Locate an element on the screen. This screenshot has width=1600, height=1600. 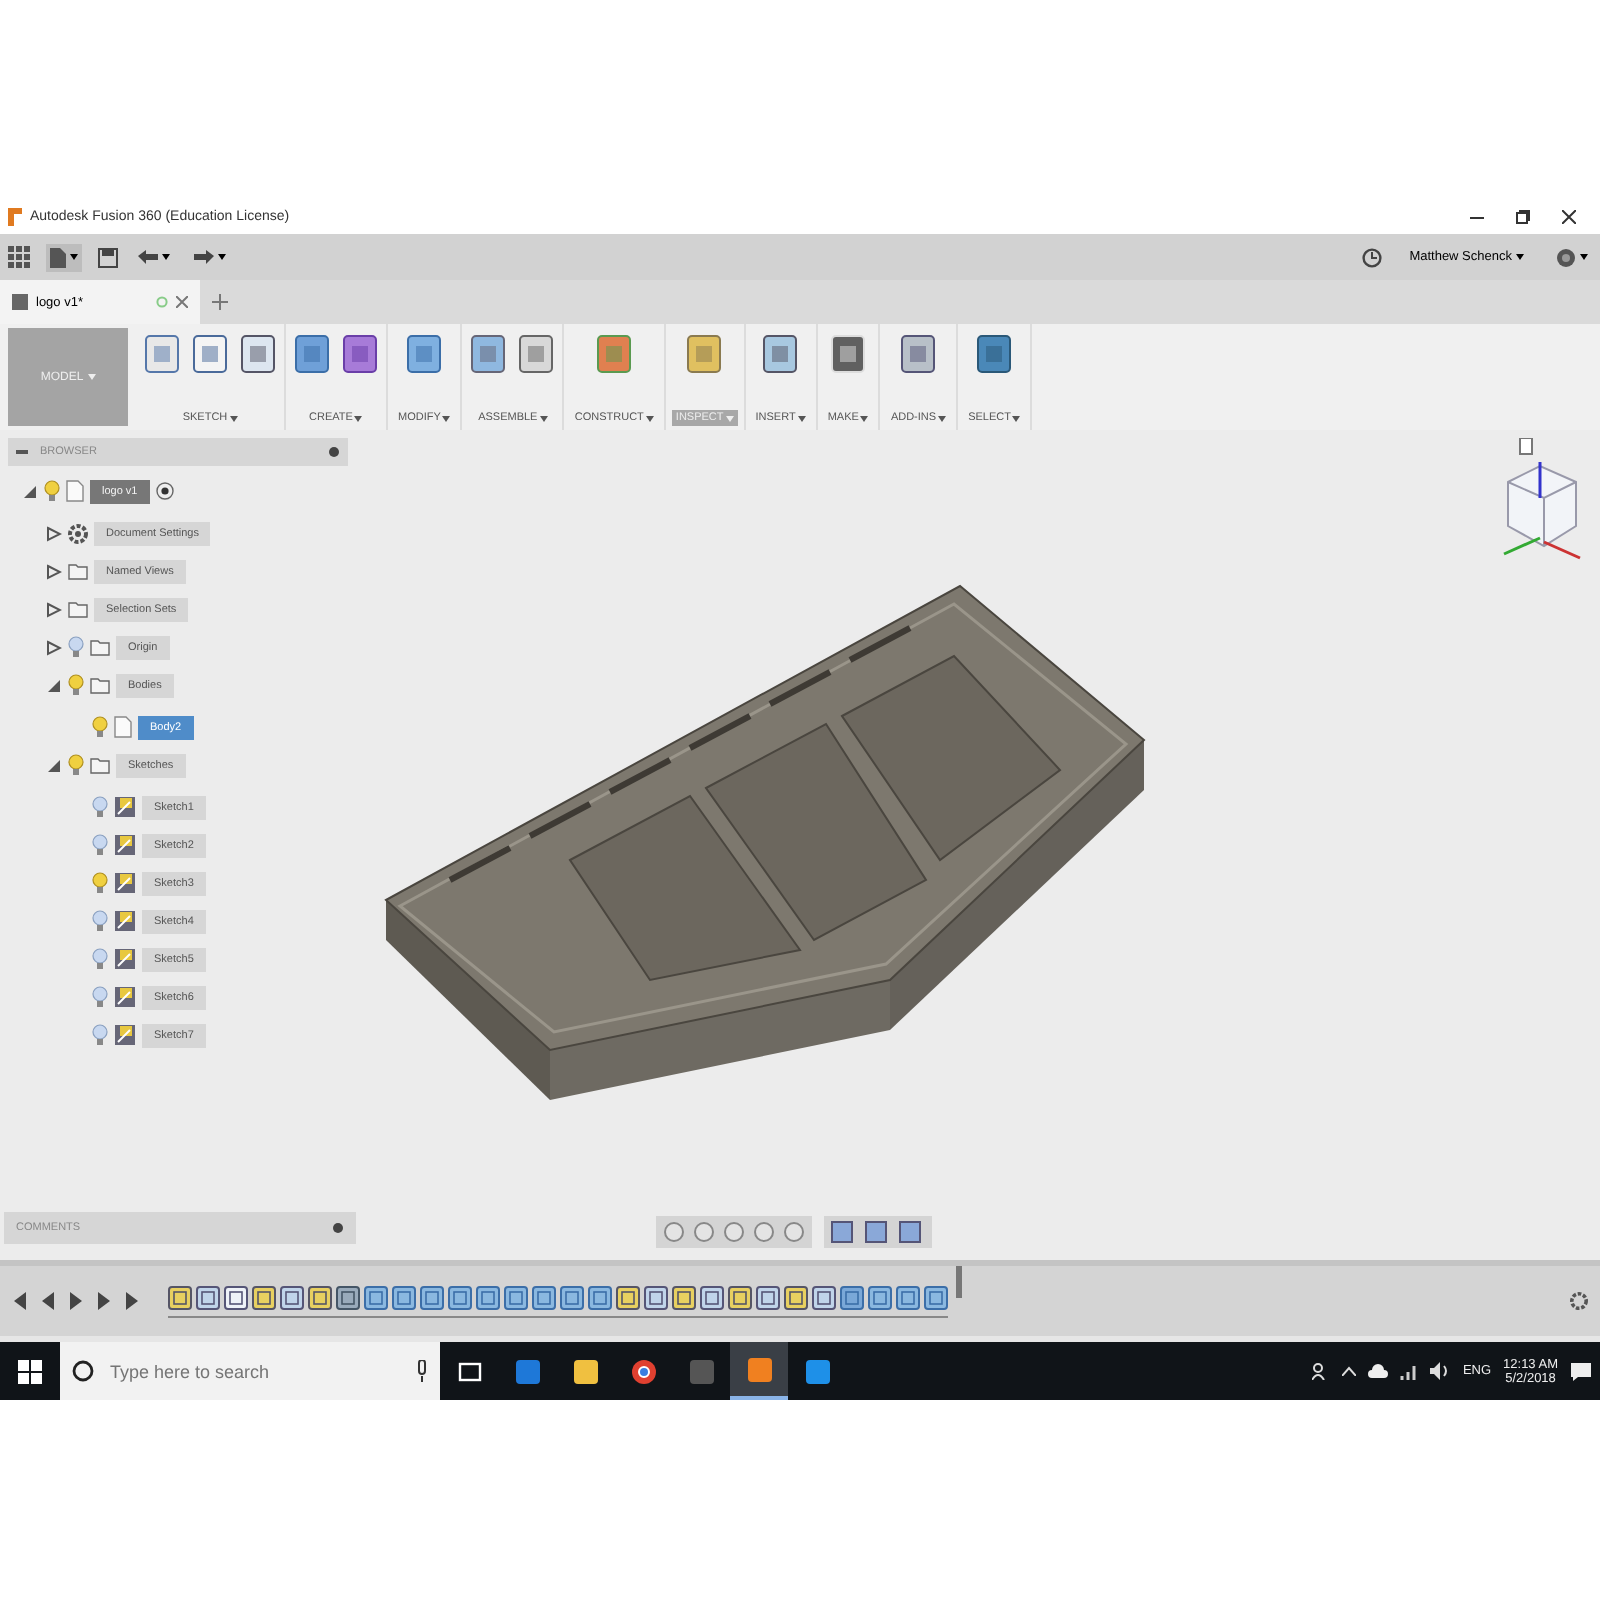
play-icon is located at coordinates (76, 1301).